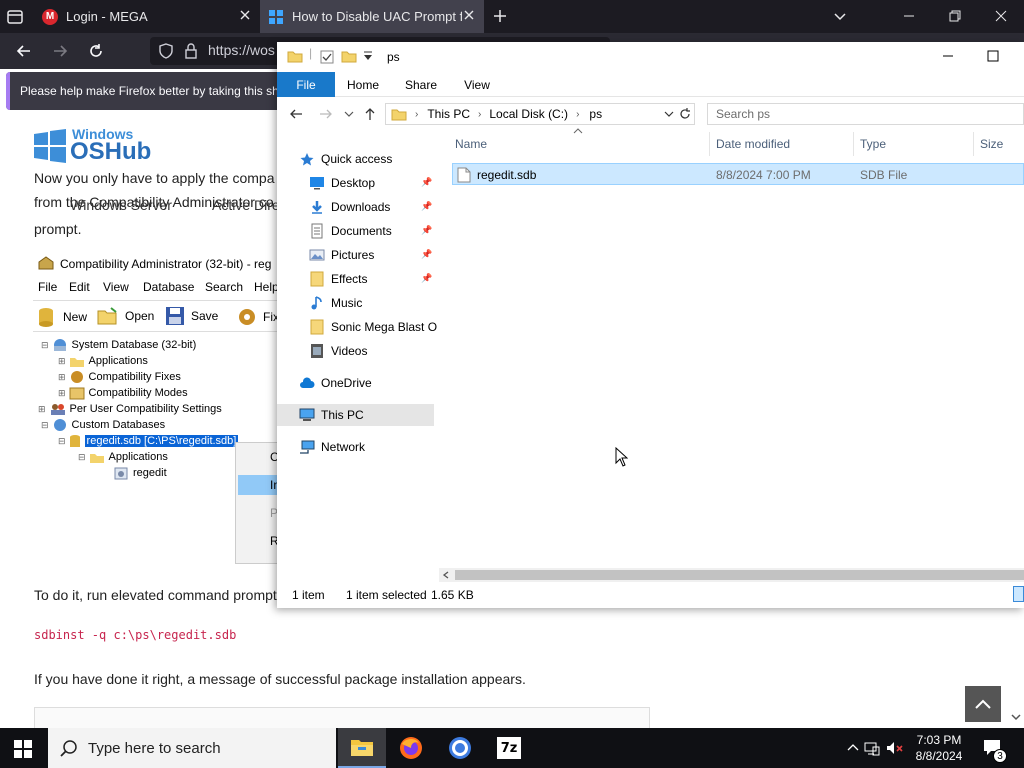 The height and width of the screenshot is (768, 1024). I want to click on windows-favicon-icon, so click(276, 17).